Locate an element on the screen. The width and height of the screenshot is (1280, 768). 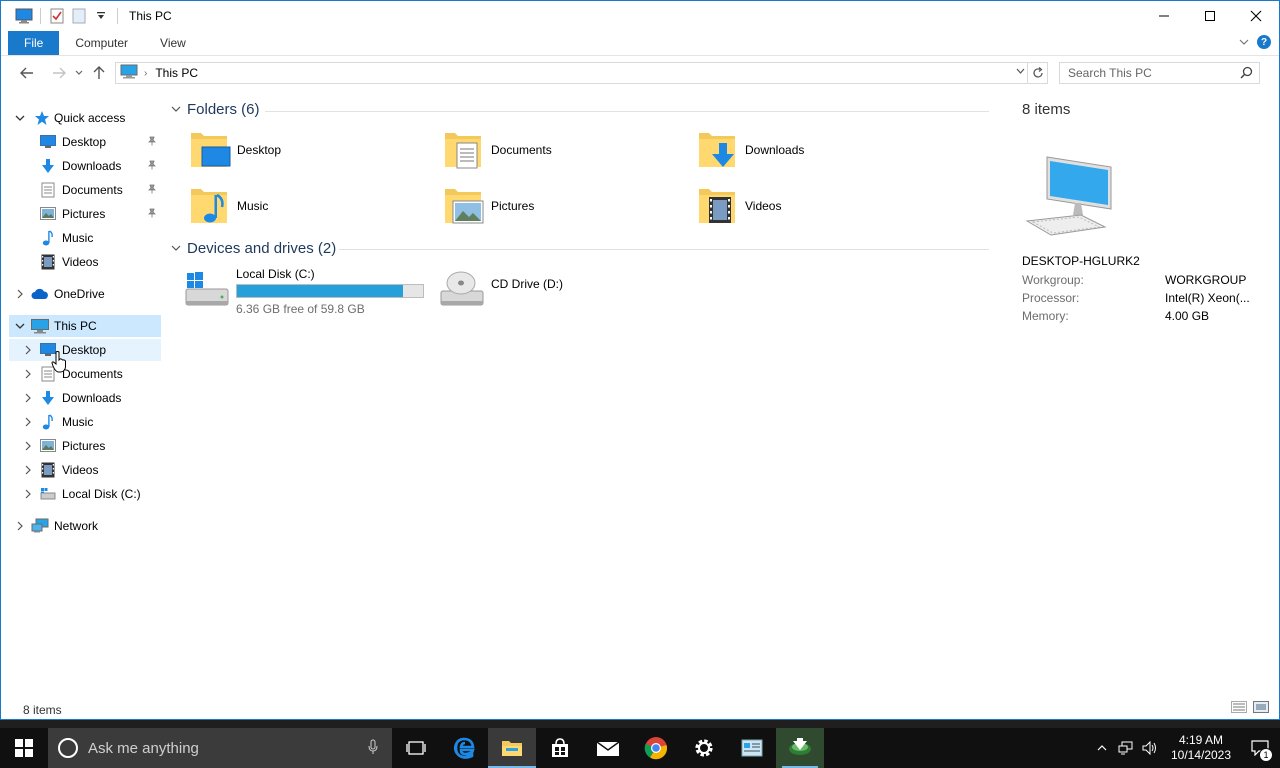
sidebar-item-pc-desktop: Desktop is located at coordinates (85, 350).